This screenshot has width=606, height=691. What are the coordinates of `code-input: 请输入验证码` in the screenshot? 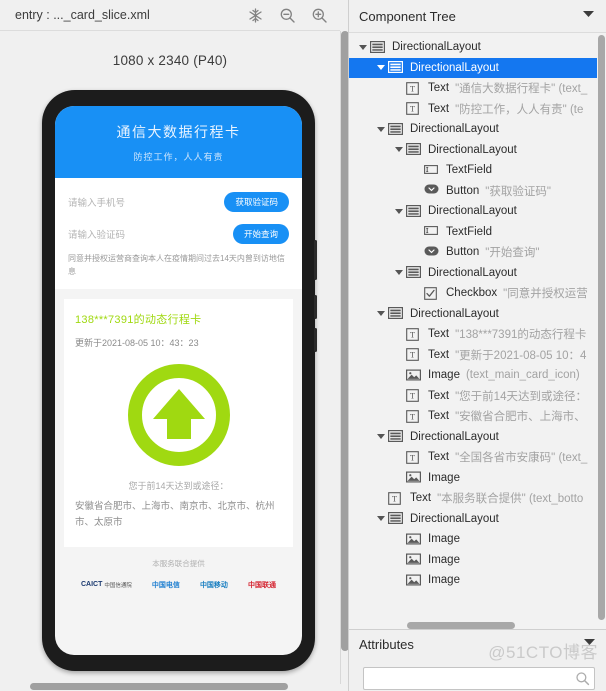 It's located at (96, 234).